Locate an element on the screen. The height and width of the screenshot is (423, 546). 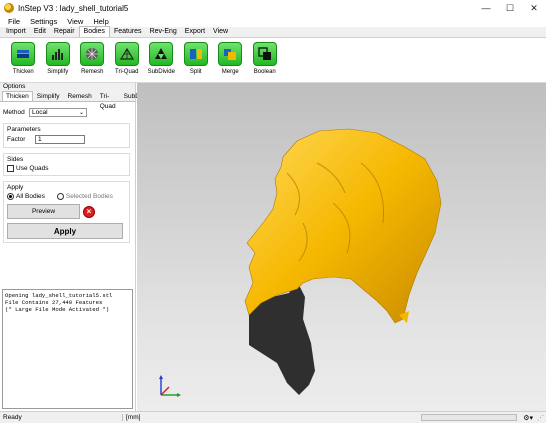
subdivide-button: SubDivide is located at coordinates (161, 62).